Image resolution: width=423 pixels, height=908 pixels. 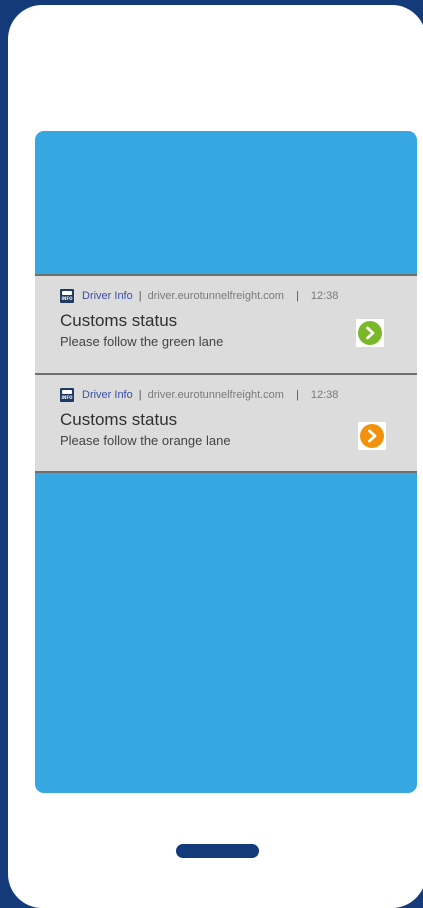 I want to click on chevron-right-orange-icon, so click(x=372, y=436).